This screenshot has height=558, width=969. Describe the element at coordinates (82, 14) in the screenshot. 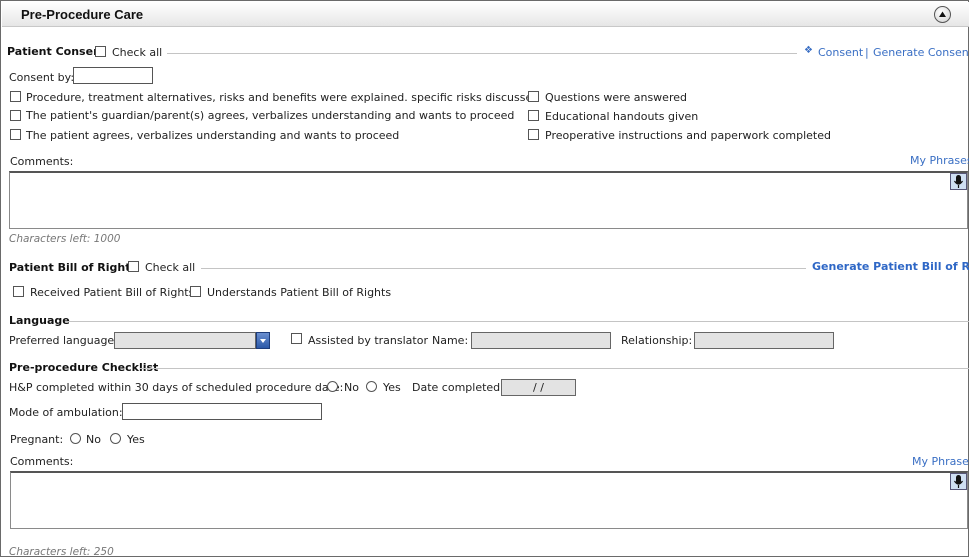

I see `panel-title: Pre-Procedure Care` at that location.